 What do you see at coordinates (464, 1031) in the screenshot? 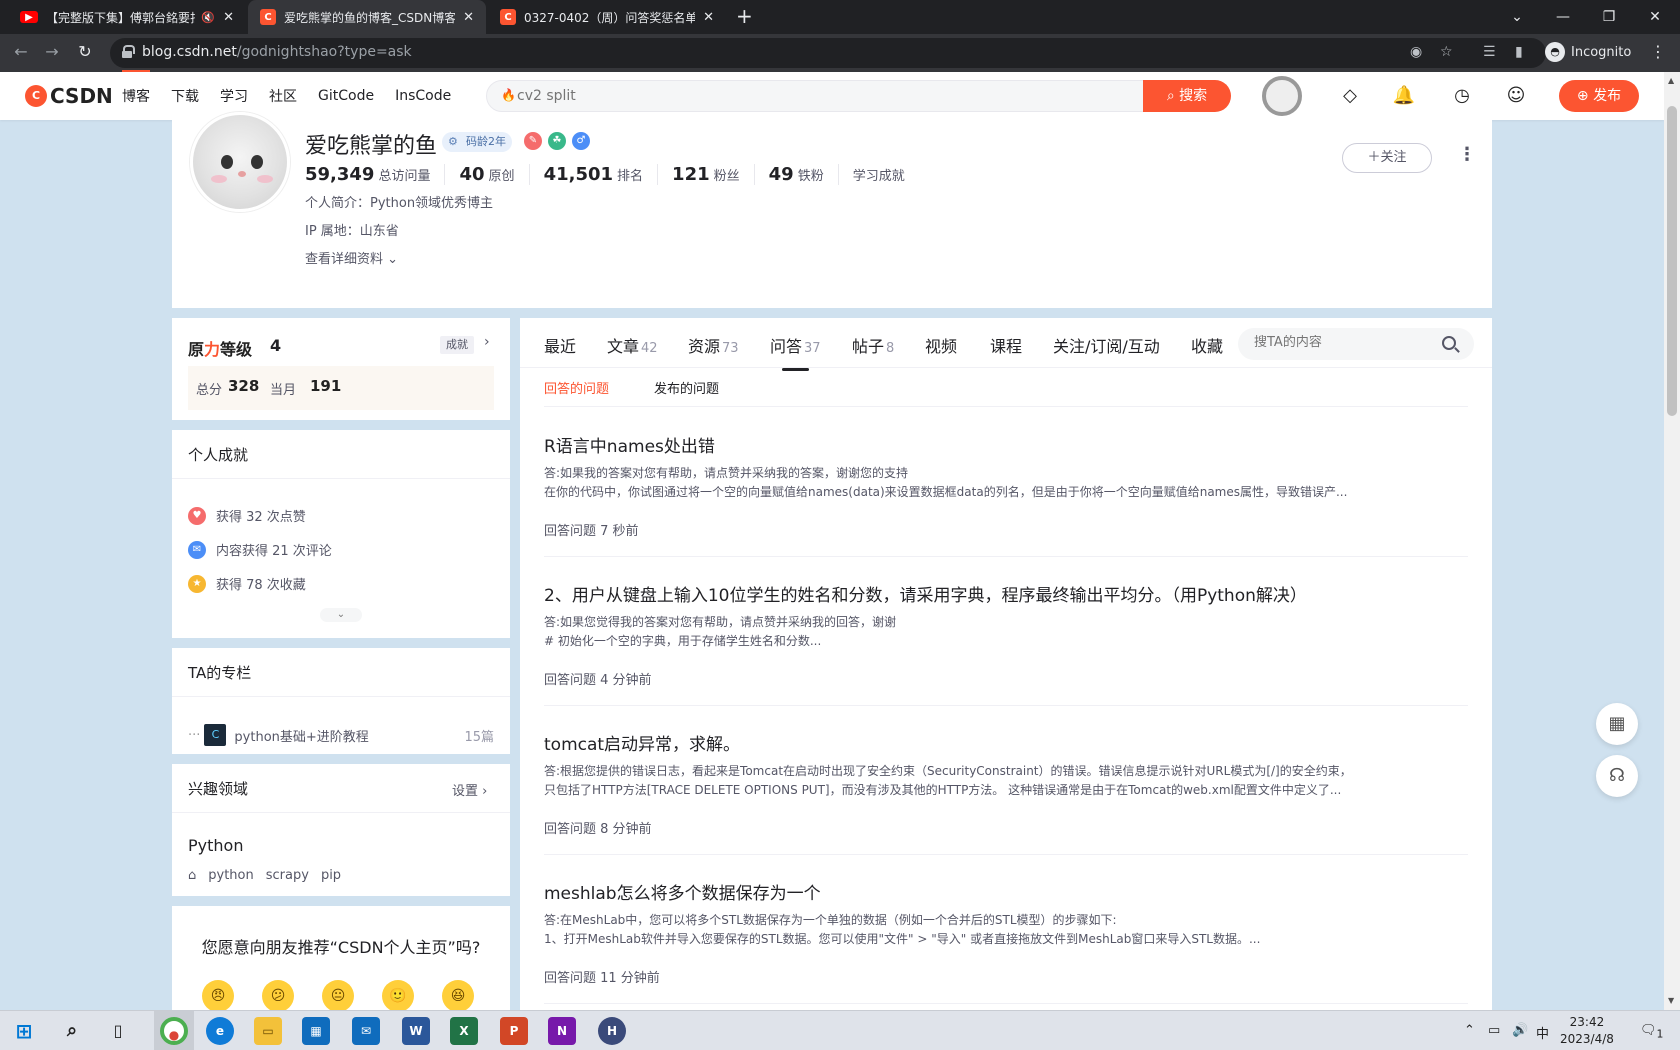
I see `excel-icon: X` at bounding box center [464, 1031].